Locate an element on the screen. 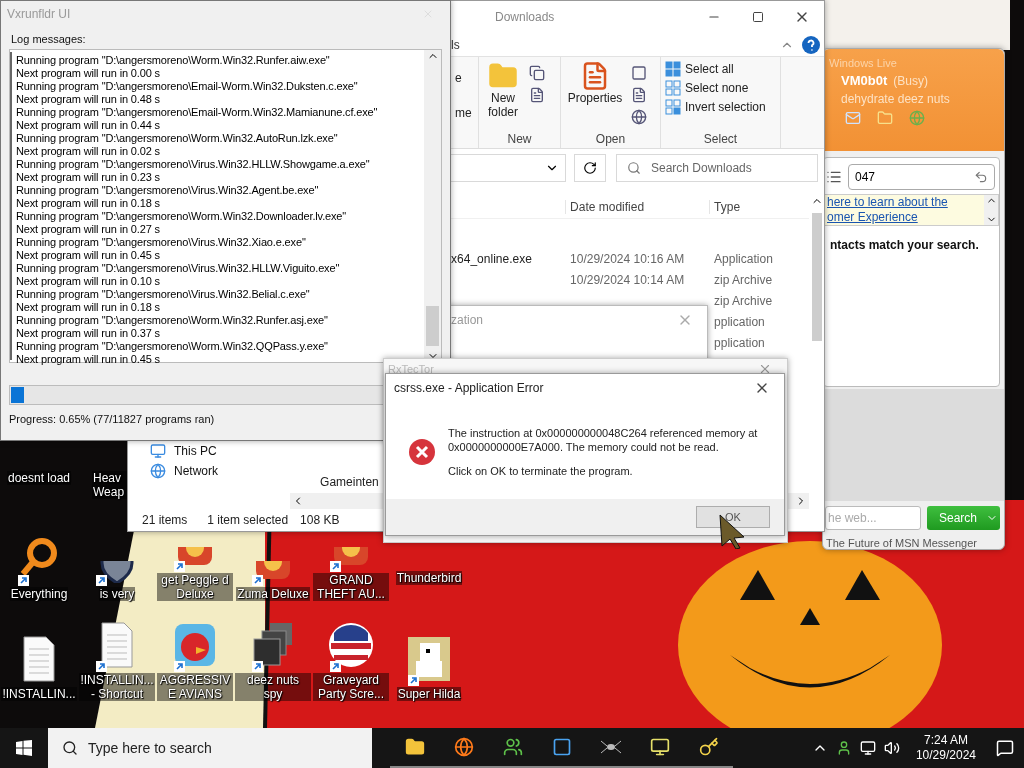 This screenshot has width=1024, height=768. log-label: Log messages: is located at coordinates (49, 39).